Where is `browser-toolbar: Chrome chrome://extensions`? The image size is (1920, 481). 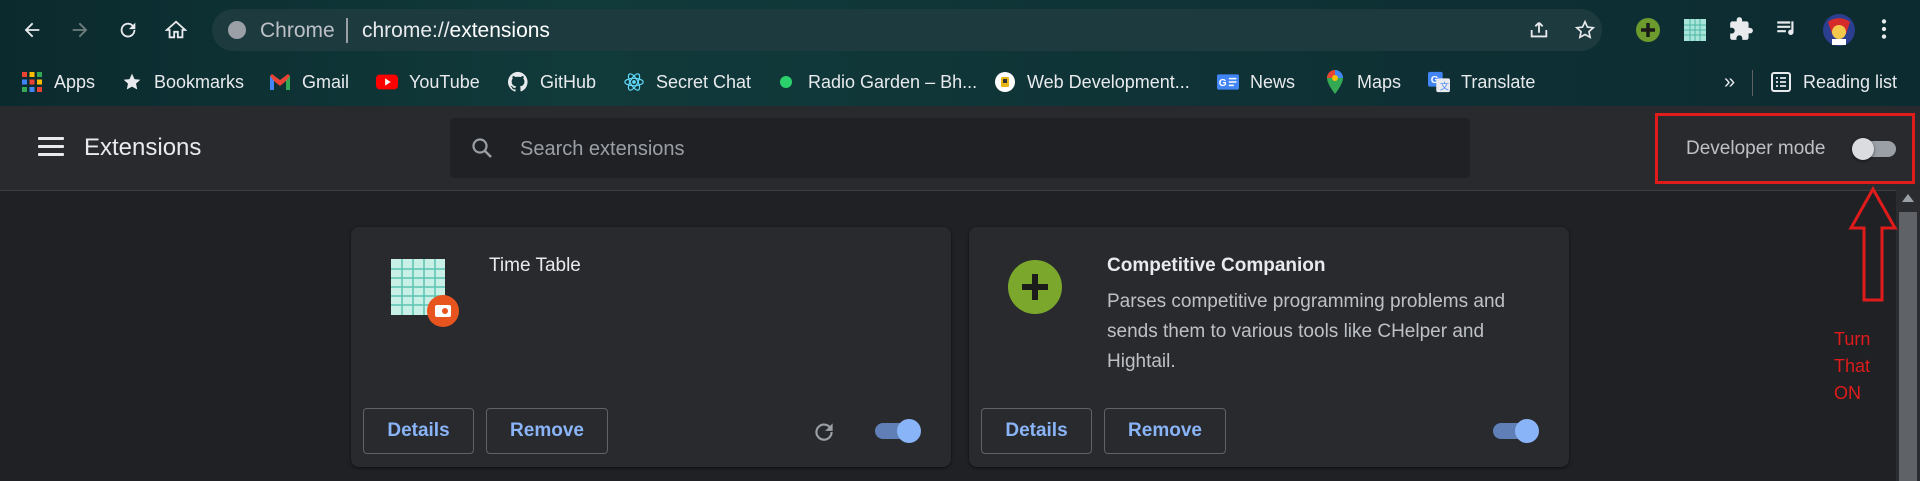 browser-toolbar: Chrome chrome://extensions is located at coordinates (960, 30).